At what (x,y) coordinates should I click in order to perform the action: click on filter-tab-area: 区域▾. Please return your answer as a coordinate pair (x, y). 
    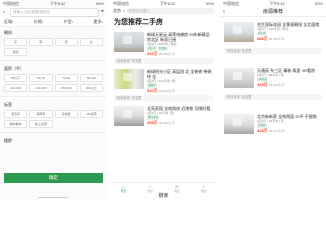
    Looking at the image, I should click on (9, 22).